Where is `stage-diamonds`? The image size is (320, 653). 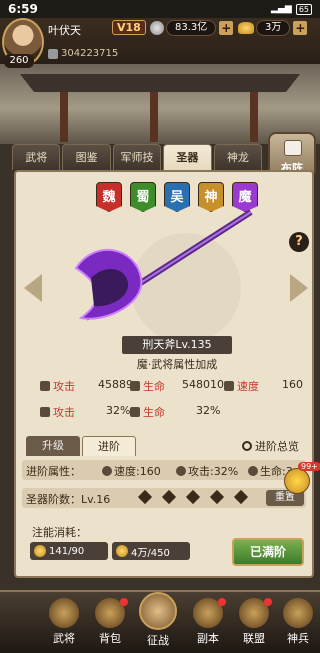 stage-diamonds is located at coordinates (193, 497).